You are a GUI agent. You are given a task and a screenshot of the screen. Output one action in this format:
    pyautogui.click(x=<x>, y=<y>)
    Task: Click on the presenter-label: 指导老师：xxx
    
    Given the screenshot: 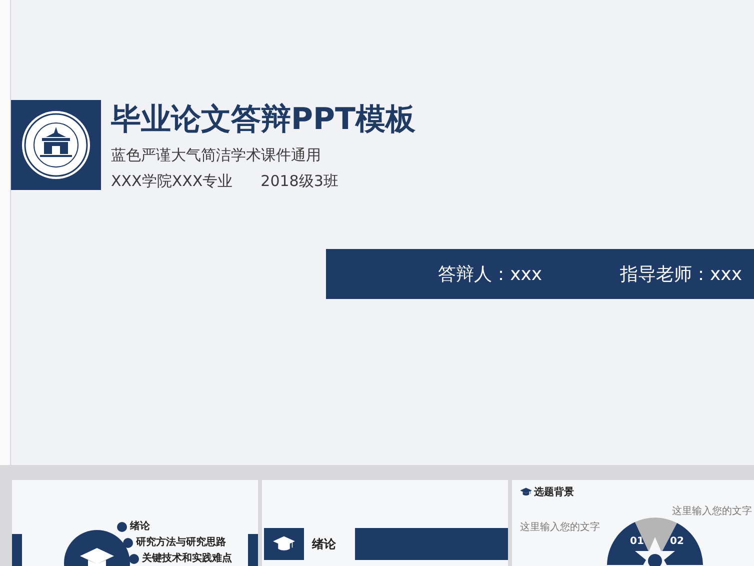 What is the action you would take?
    pyautogui.click(x=681, y=274)
    